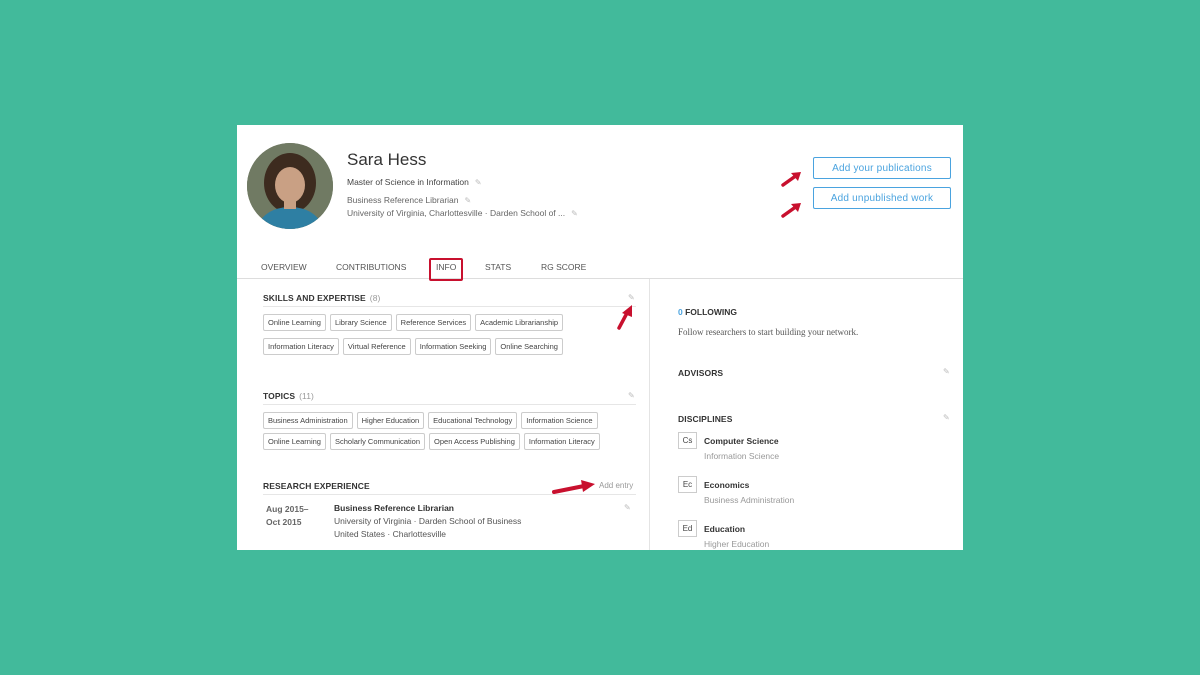 The height and width of the screenshot is (675, 1200). What do you see at coordinates (322, 298) in the screenshot?
I see `skills-title: SKILLS AND EXPERTISE (8)` at bounding box center [322, 298].